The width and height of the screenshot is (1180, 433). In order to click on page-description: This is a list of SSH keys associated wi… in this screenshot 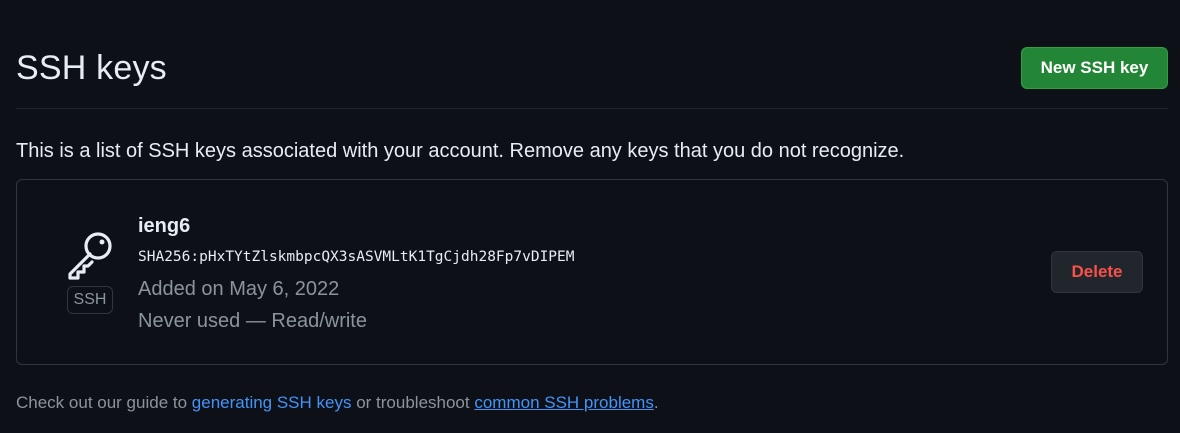, I will do `click(460, 151)`.